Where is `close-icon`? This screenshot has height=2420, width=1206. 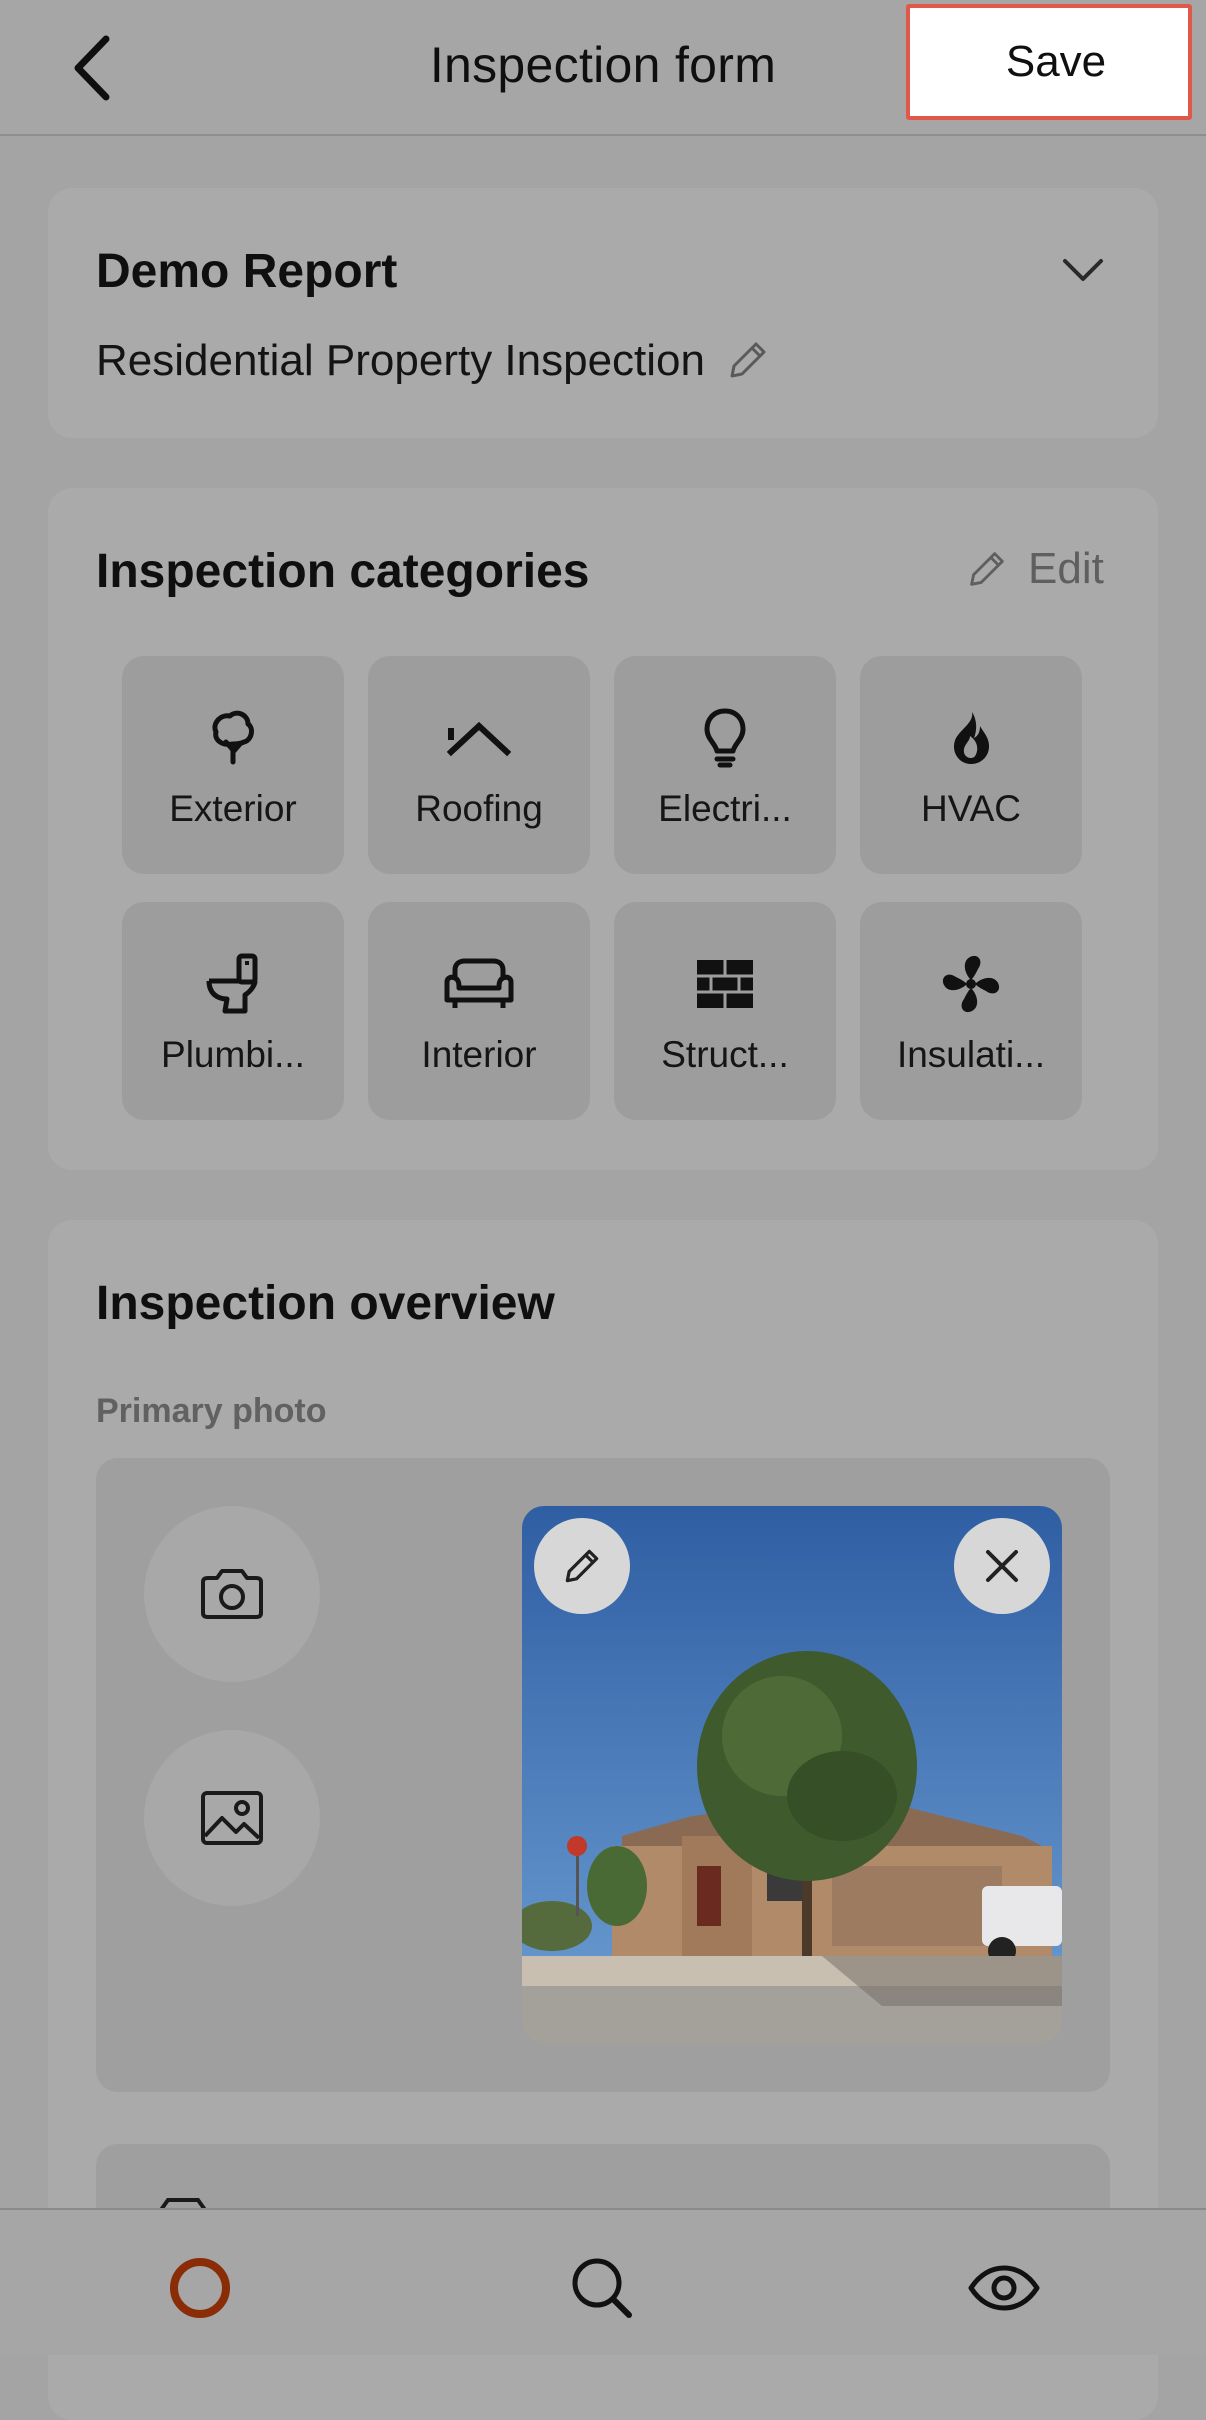
close-icon is located at coordinates (1002, 1566).